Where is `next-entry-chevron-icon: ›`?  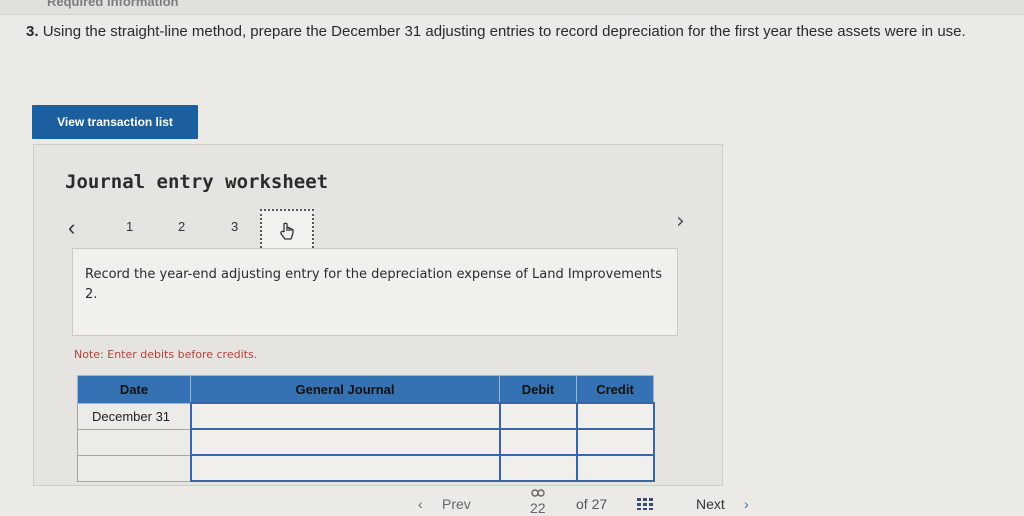
next-entry-chevron-icon: › is located at coordinates (680, 221).